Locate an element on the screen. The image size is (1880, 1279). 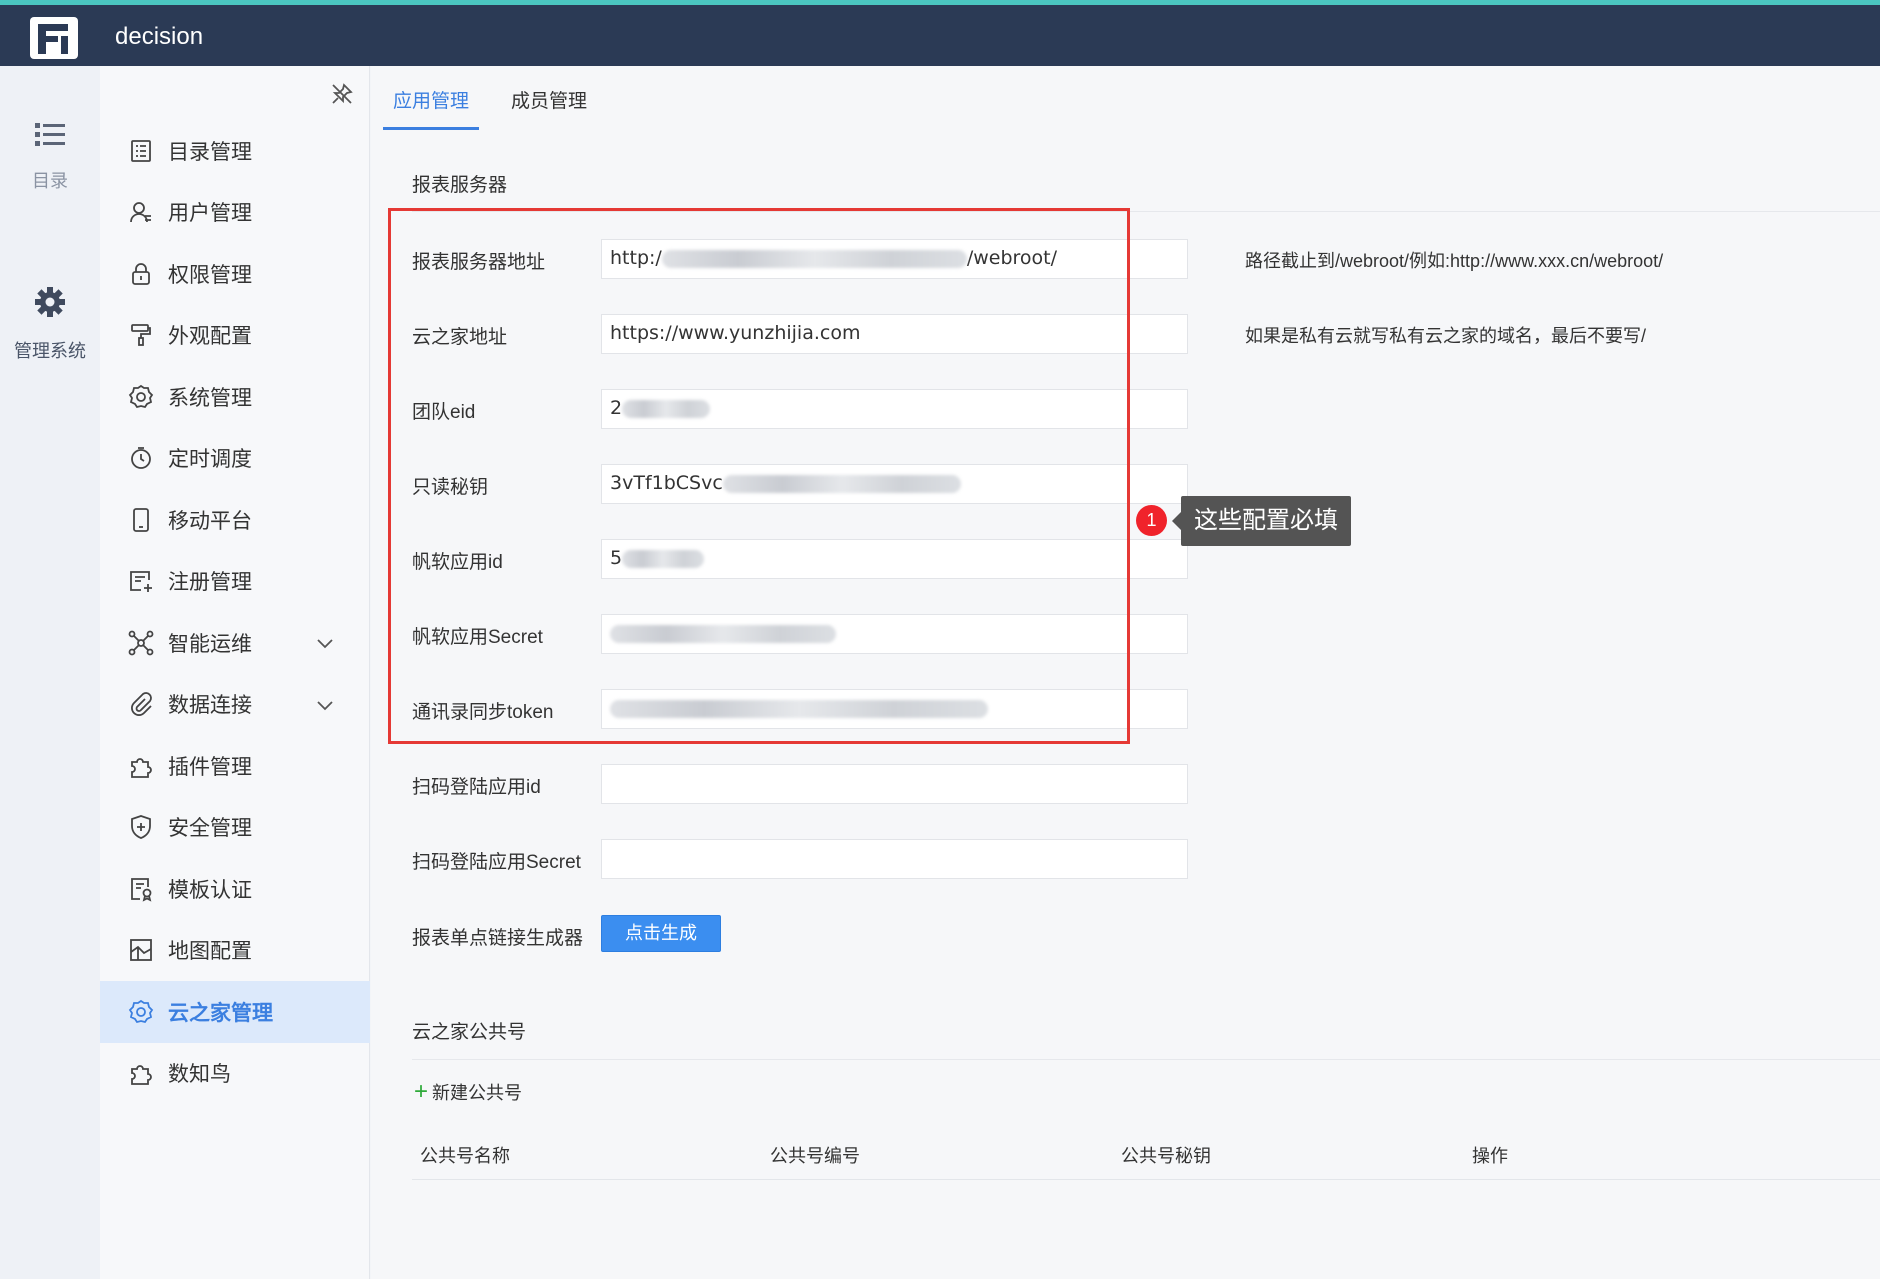
rail-label-catalog: 目录 is located at coordinates (50, 181).